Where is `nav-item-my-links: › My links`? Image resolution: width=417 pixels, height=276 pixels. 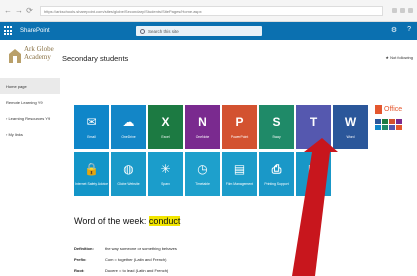 nav-item-my-links: › My links is located at coordinates (30, 134).